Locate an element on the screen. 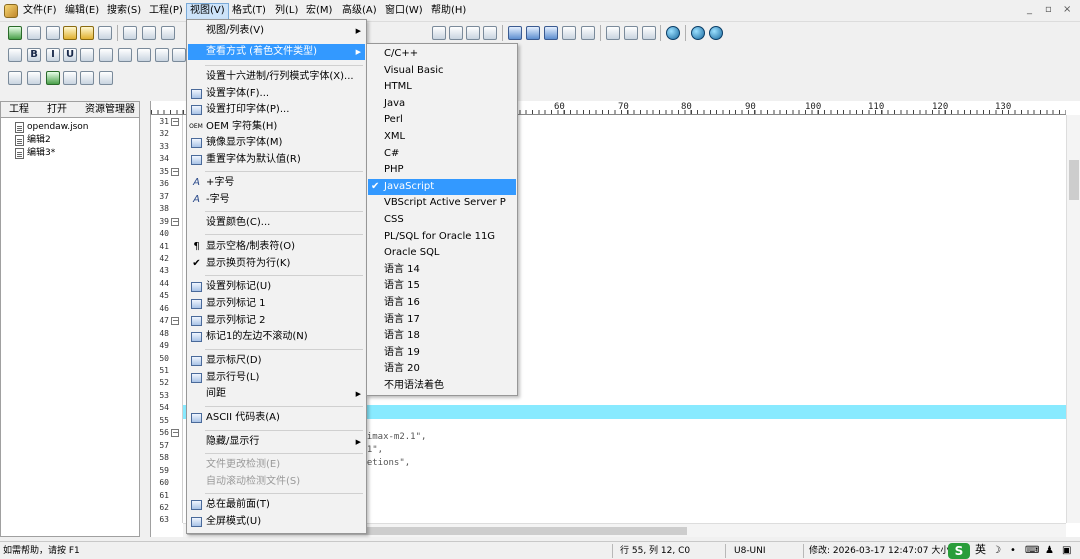  outdent-icon is located at coordinates (106, 55).